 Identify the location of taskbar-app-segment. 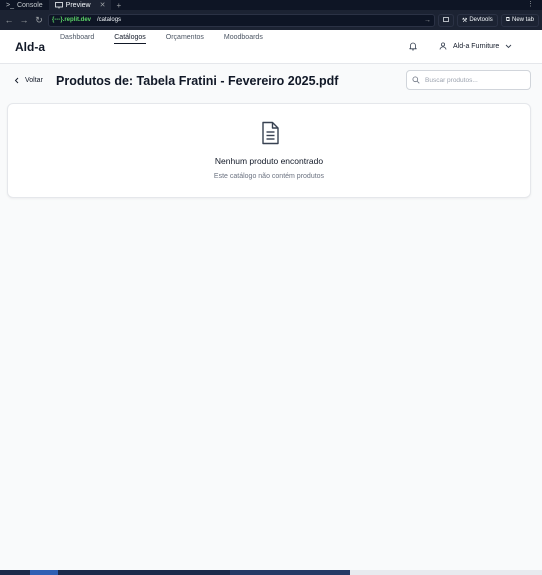
(290, 572).